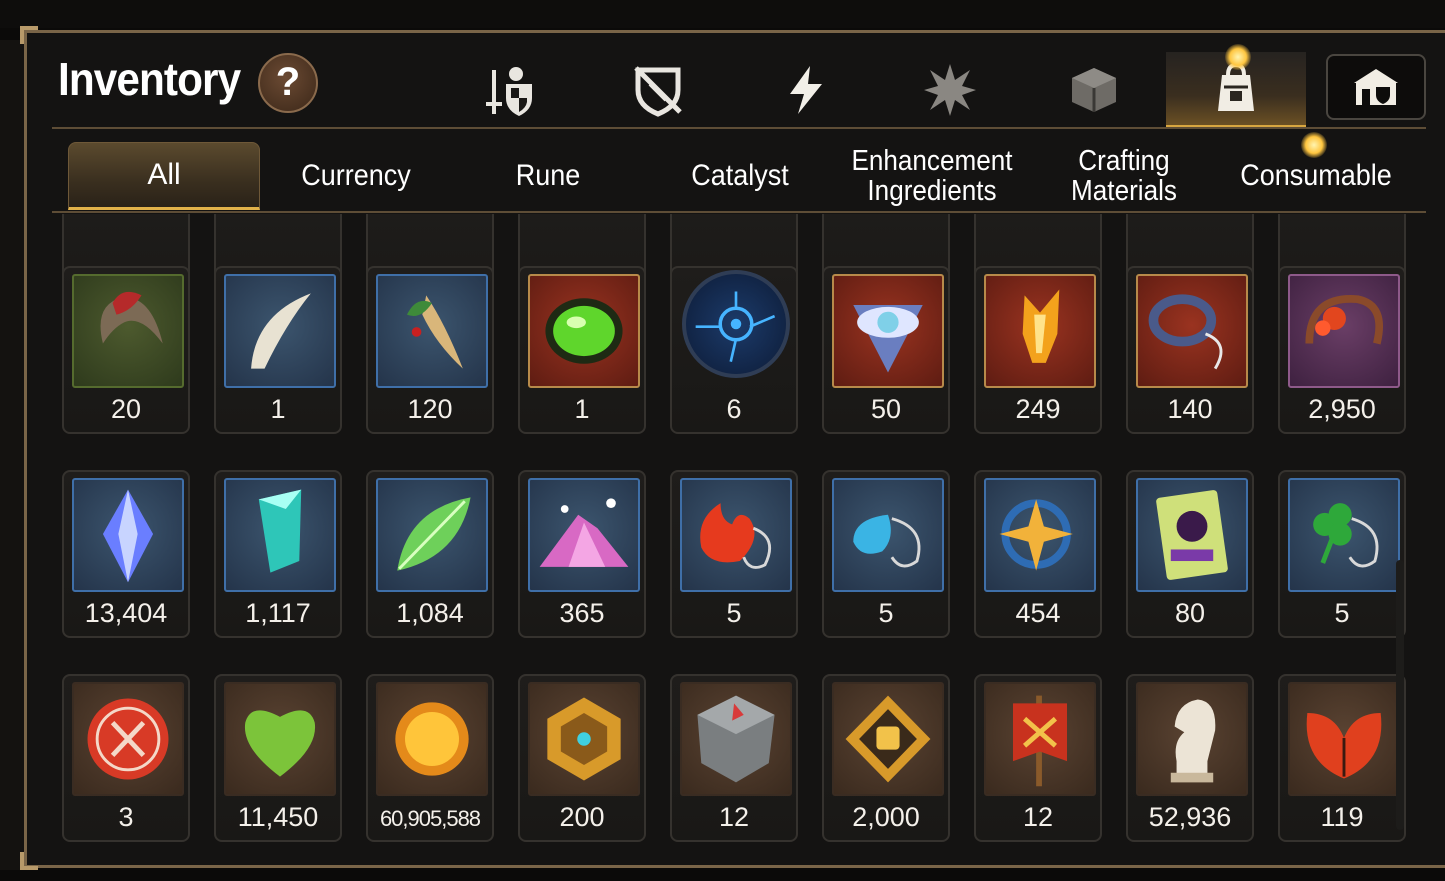  Describe the element at coordinates (886, 758) in the screenshot. I see `item-slot: 2,000` at that location.